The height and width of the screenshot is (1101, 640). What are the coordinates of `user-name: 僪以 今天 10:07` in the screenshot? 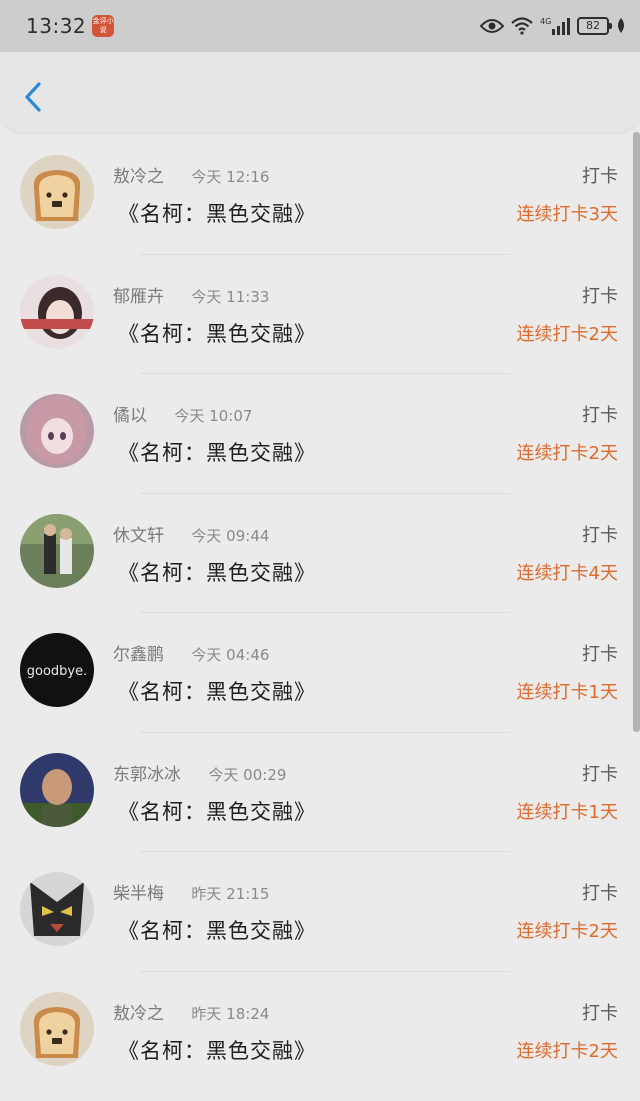 It's located at (182, 413).